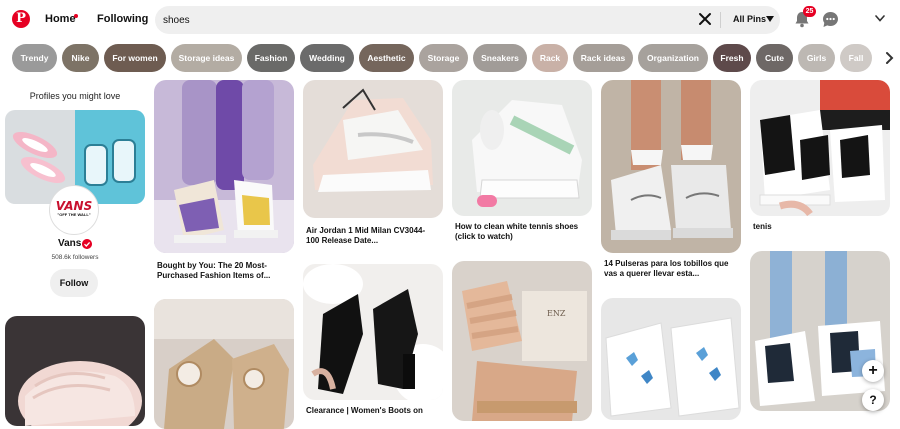 This screenshot has height=429, width=900. What do you see at coordinates (603, 58) in the screenshot?
I see `chip-rack-ideas: Rack ideas` at bounding box center [603, 58].